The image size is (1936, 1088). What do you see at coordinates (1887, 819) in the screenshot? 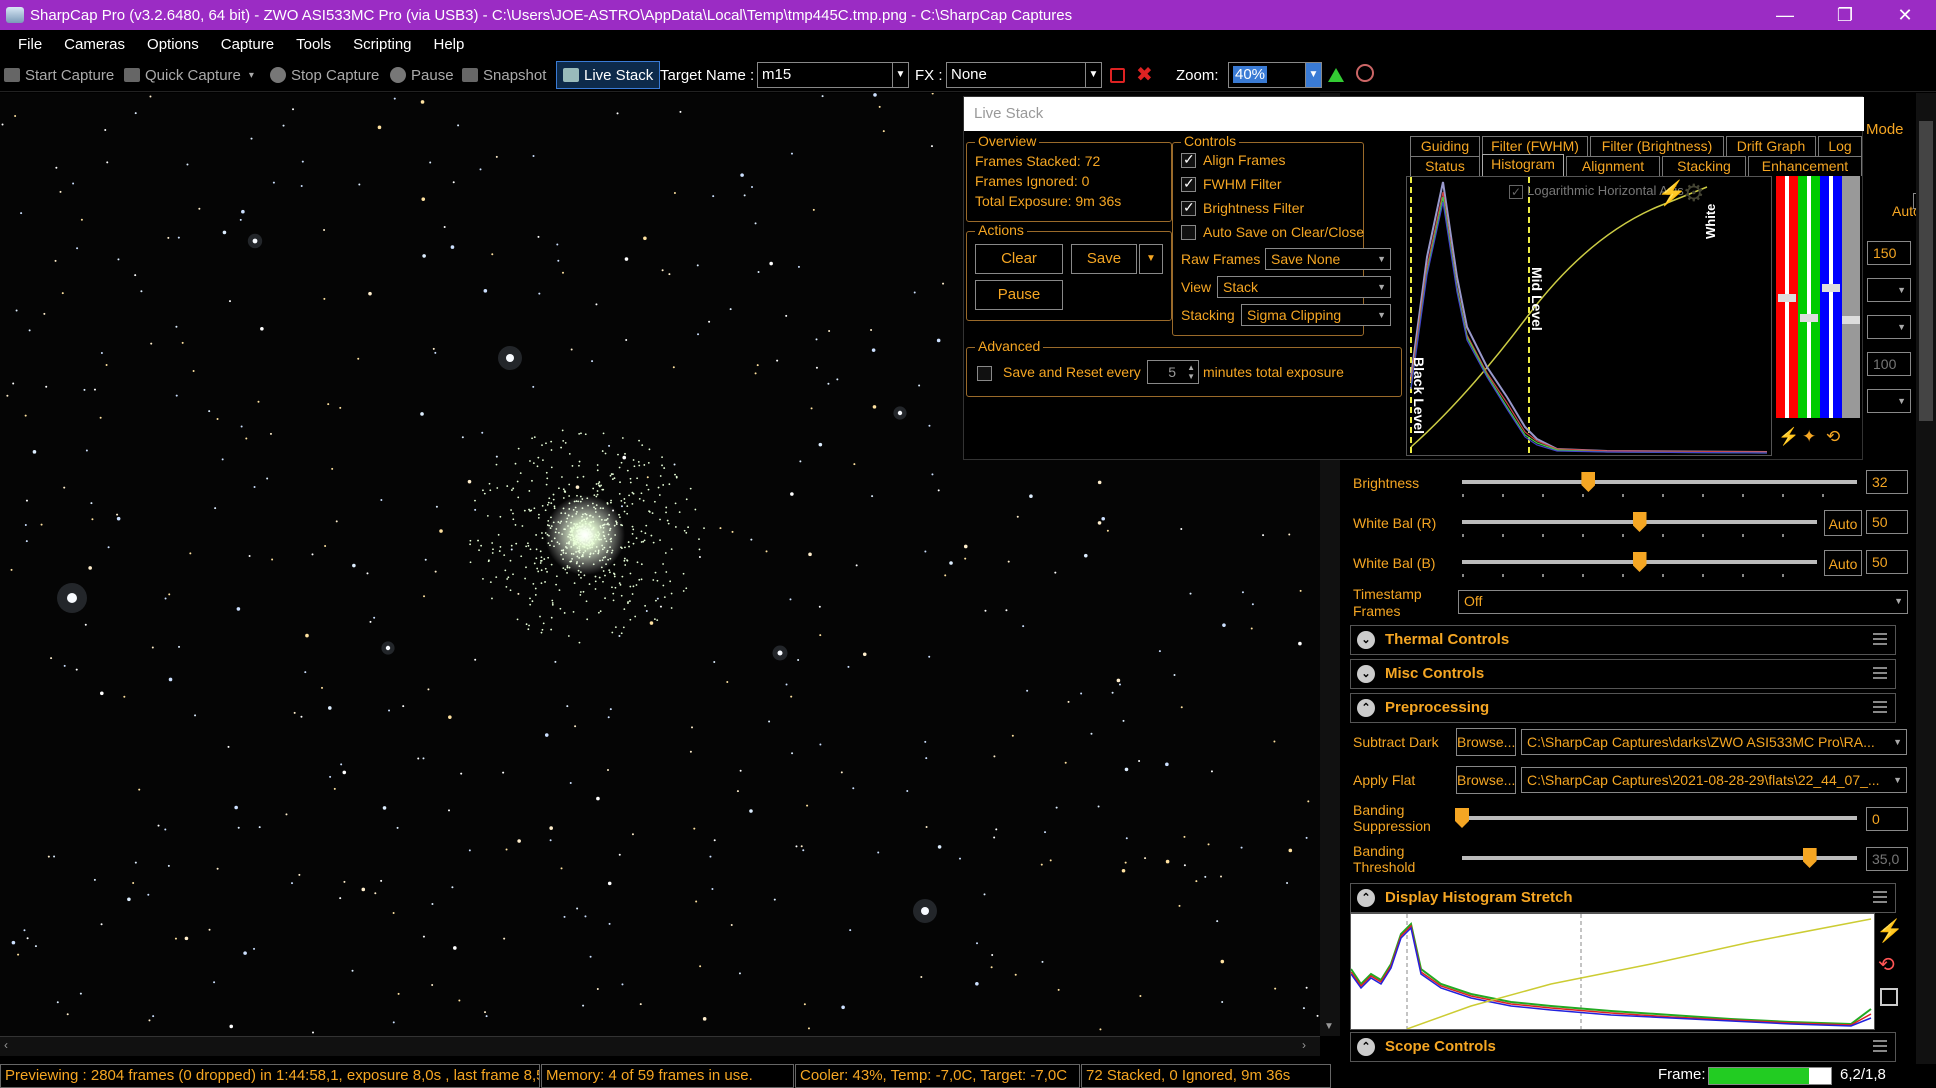
I see `banding-suppression-value: 0` at bounding box center [1887, 819].